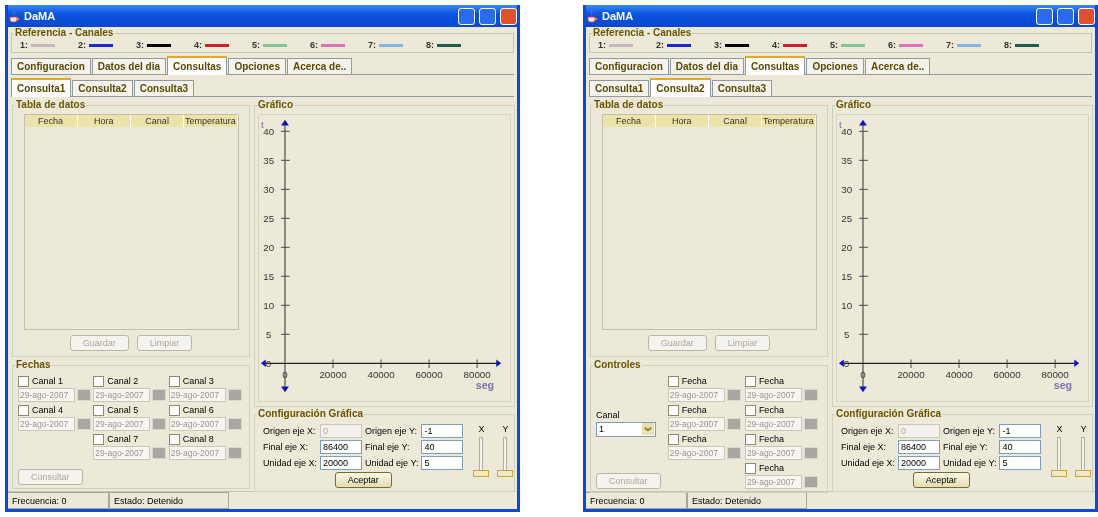  What do you see at coordinates (310, 414) in the screenshot?
I see `group-title: Configuración Gráfica` at bounding box center [310, 414].